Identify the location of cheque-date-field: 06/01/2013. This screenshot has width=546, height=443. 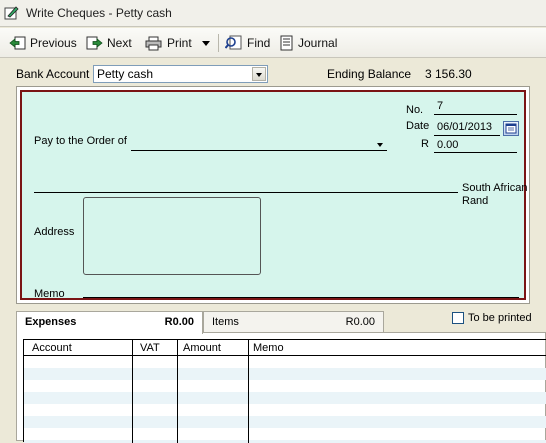
(464, 127).